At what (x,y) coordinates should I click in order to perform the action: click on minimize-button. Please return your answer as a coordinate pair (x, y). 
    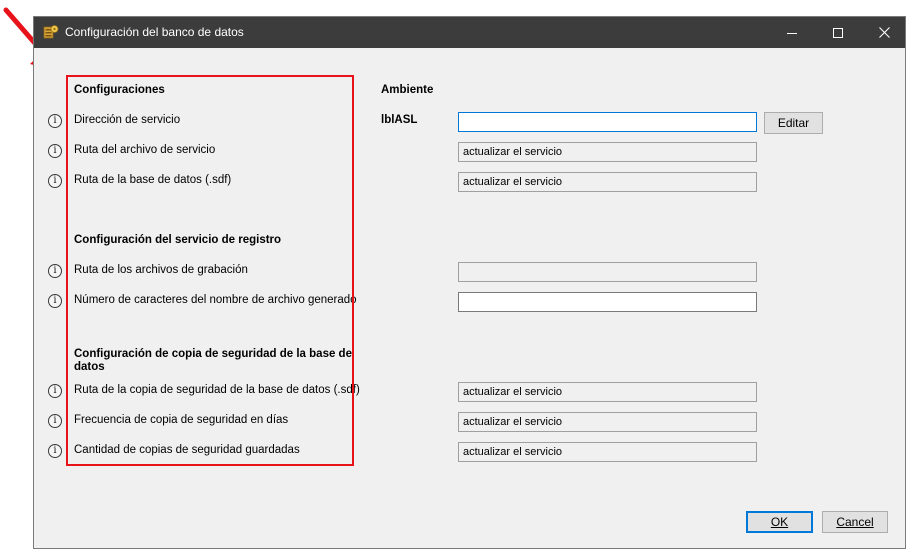
    Looking at the image, I should click on (792, 32).